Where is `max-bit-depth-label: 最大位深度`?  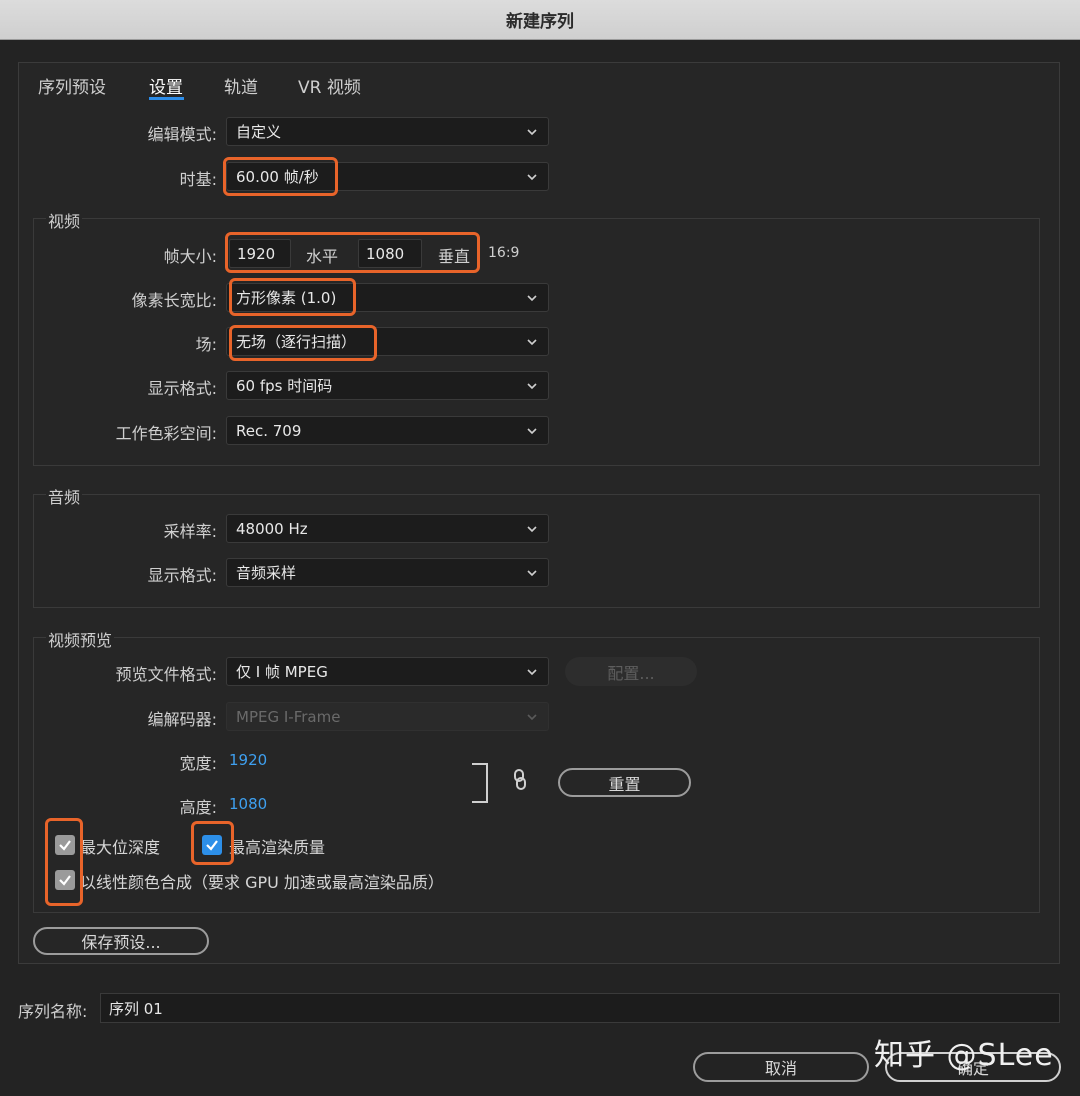 max-bit-depth-label: 最大位深度 is located at coordinates (120, 847).